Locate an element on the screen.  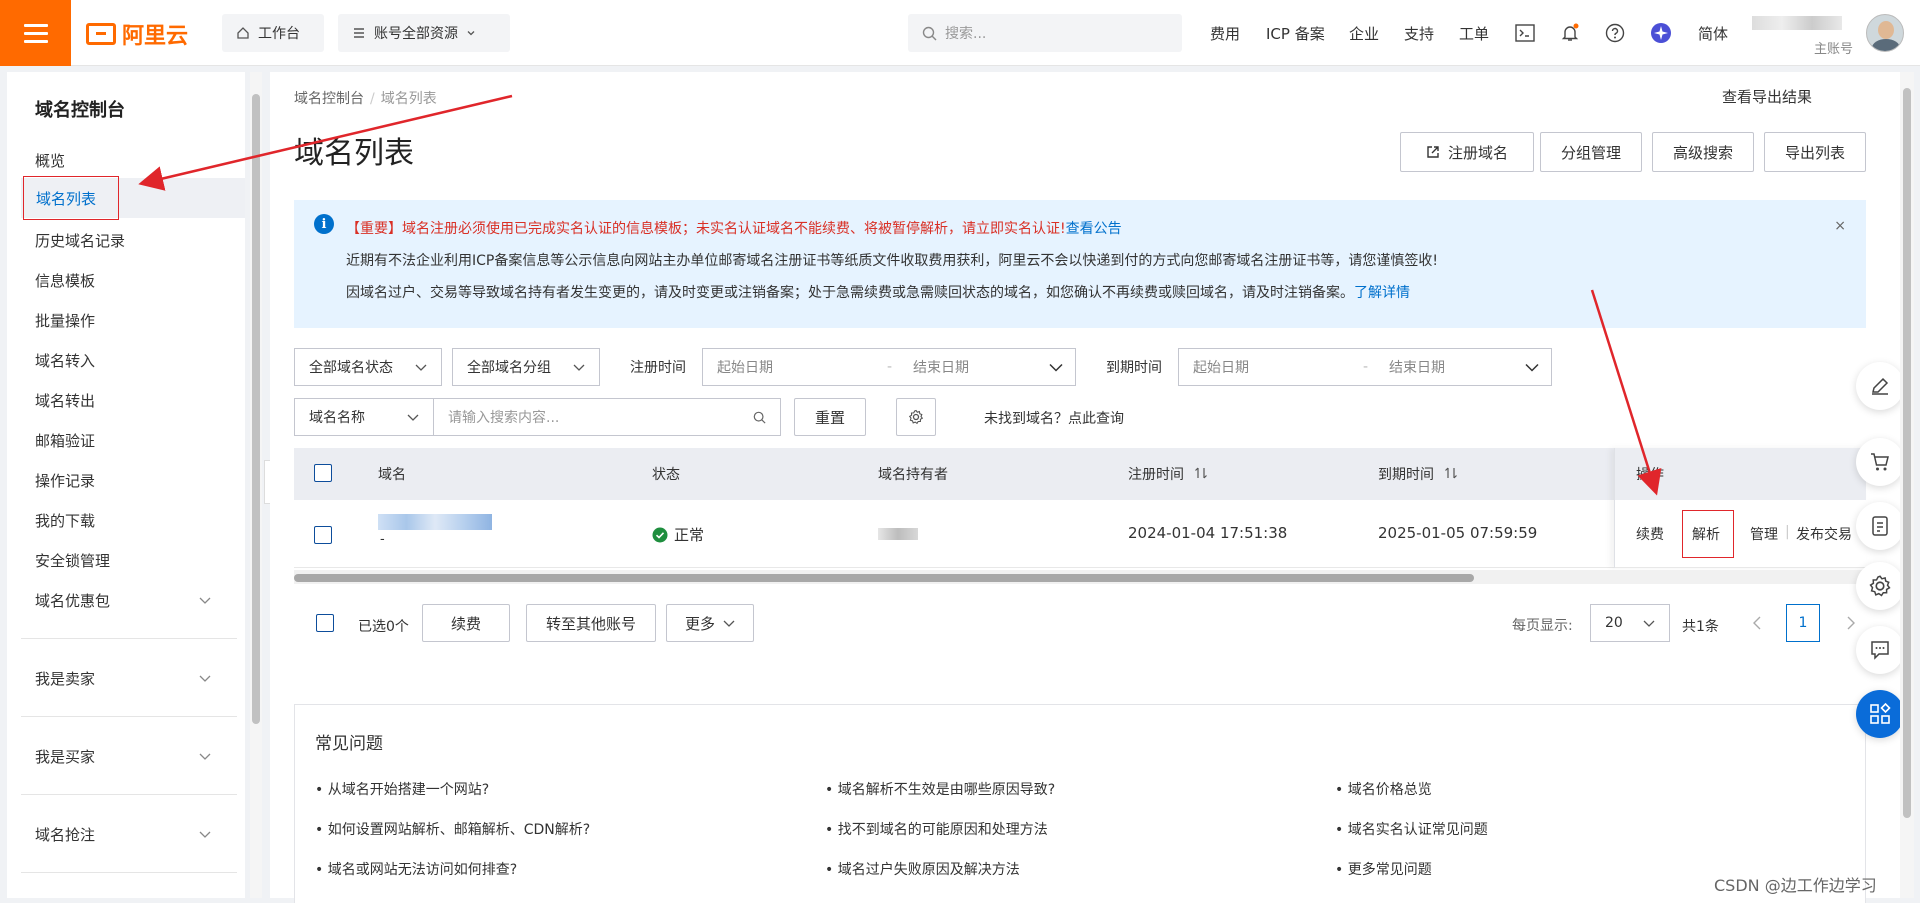
reg-date-range: 起始日期 - 结束日期 is located at coordinates (889, 367).